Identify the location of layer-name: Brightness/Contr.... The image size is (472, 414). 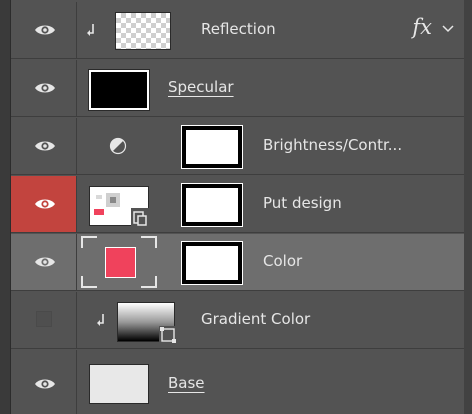
(332, 145).